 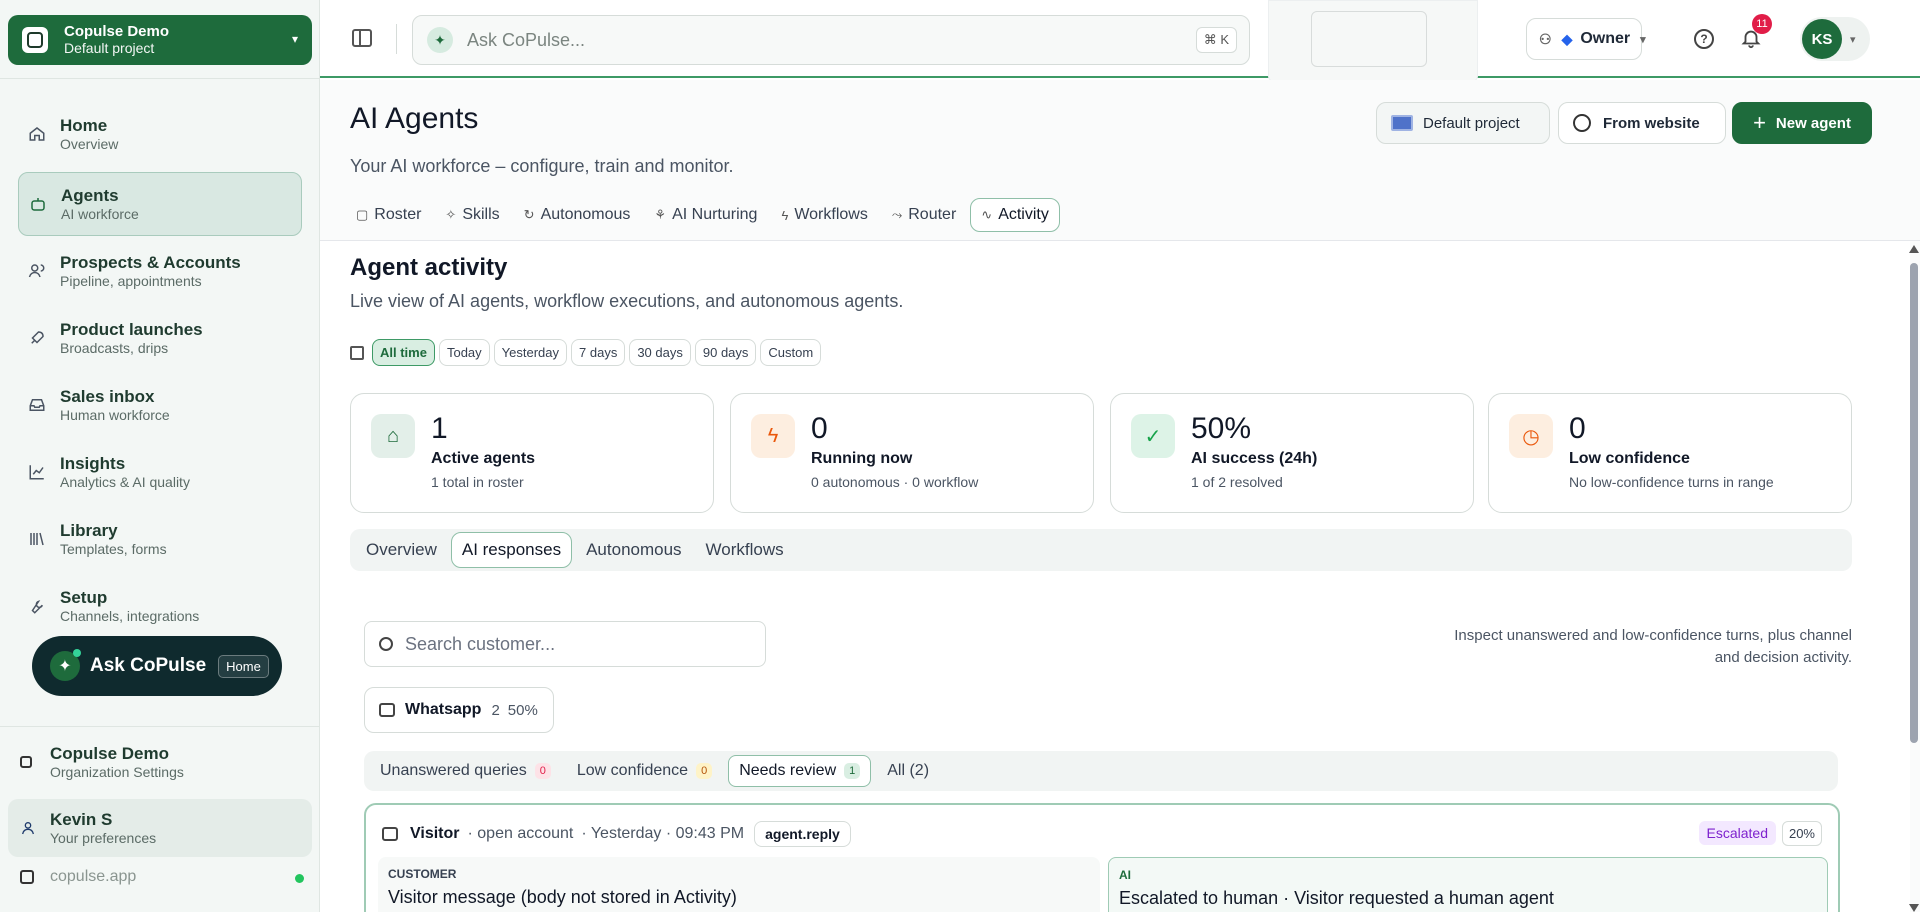 I want to click on channel-filter-whatsapp: Whatsapp 2 50%, so click(x=459, y=710).